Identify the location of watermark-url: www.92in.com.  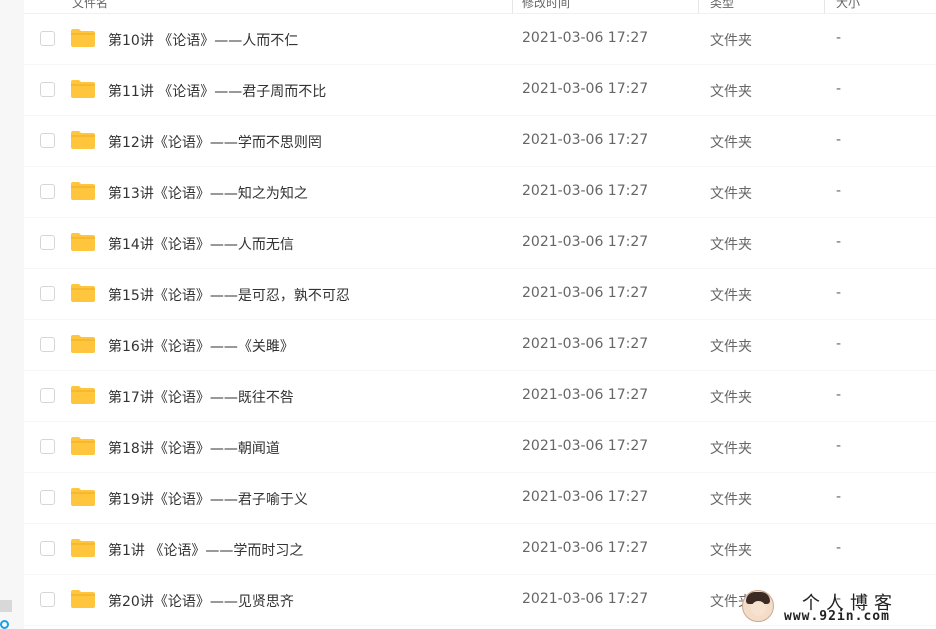
(837, 616).